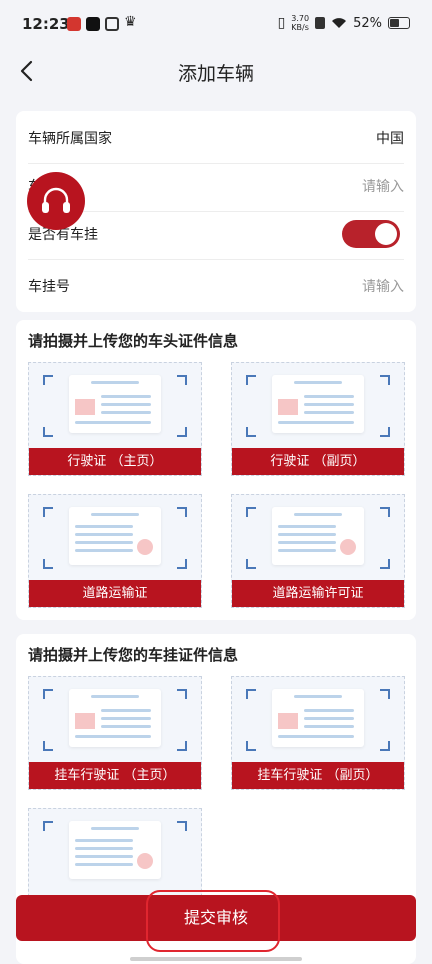  I want to click on tile-label: 行驶证 （副页）, so click(318, 461).